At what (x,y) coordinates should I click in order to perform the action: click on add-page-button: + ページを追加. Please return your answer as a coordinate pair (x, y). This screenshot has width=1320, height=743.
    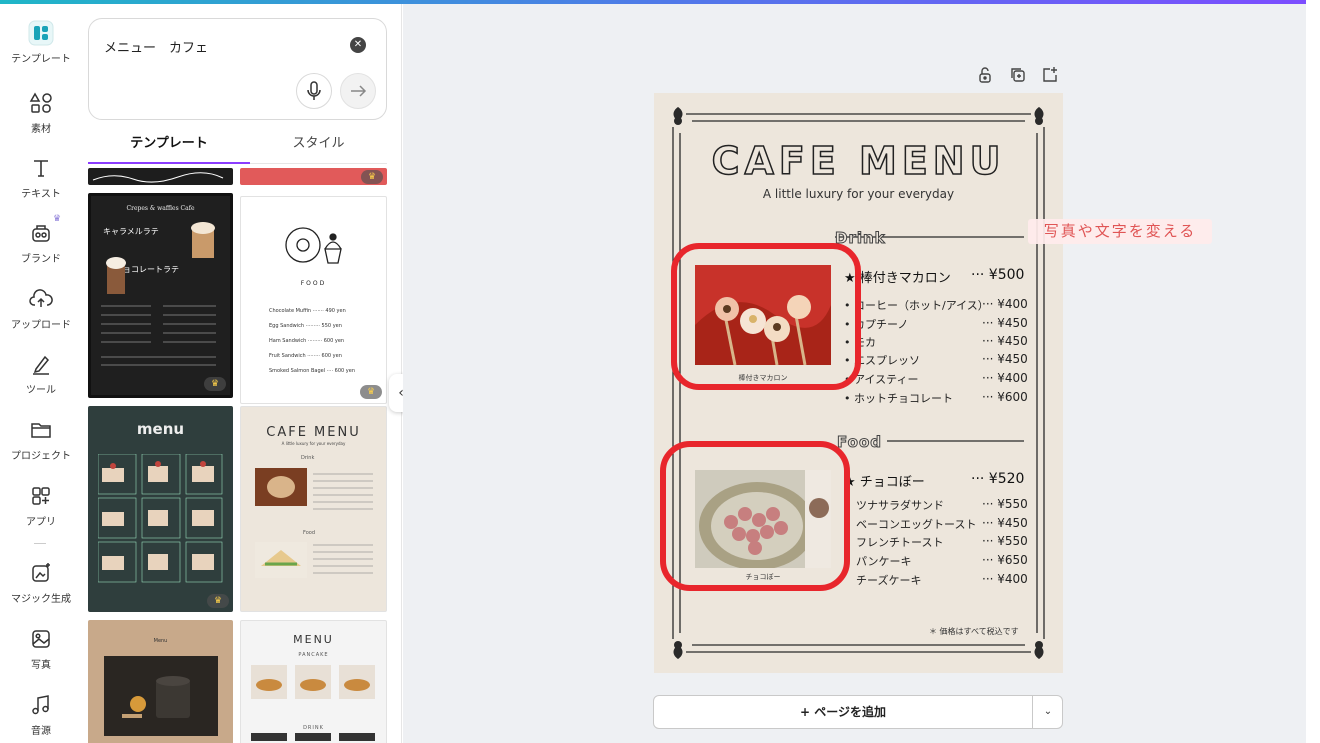
    Looking at the image, I should click on (843, 712).